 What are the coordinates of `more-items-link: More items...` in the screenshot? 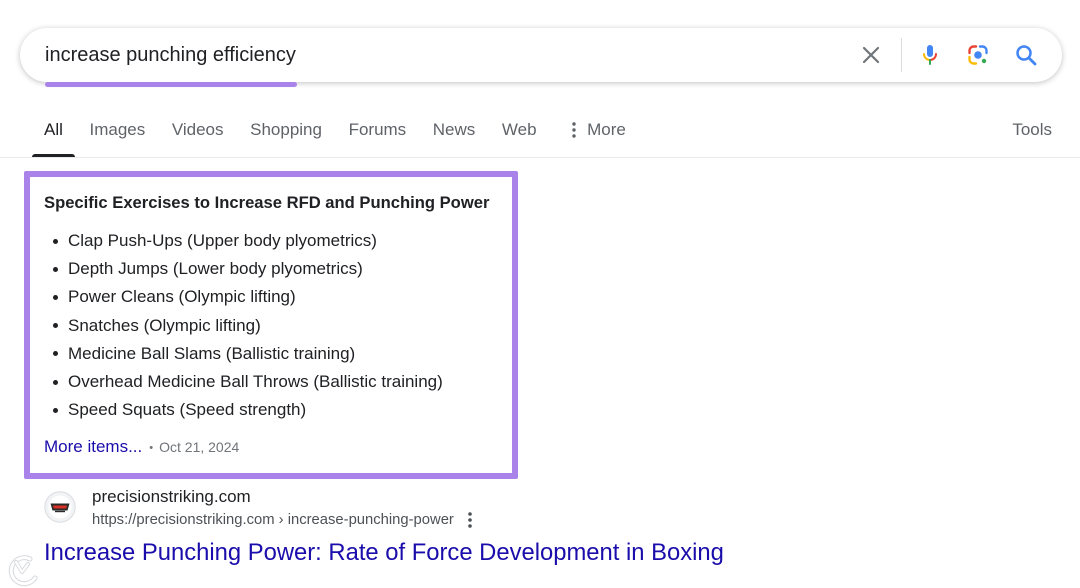 It's located at (93, 446).